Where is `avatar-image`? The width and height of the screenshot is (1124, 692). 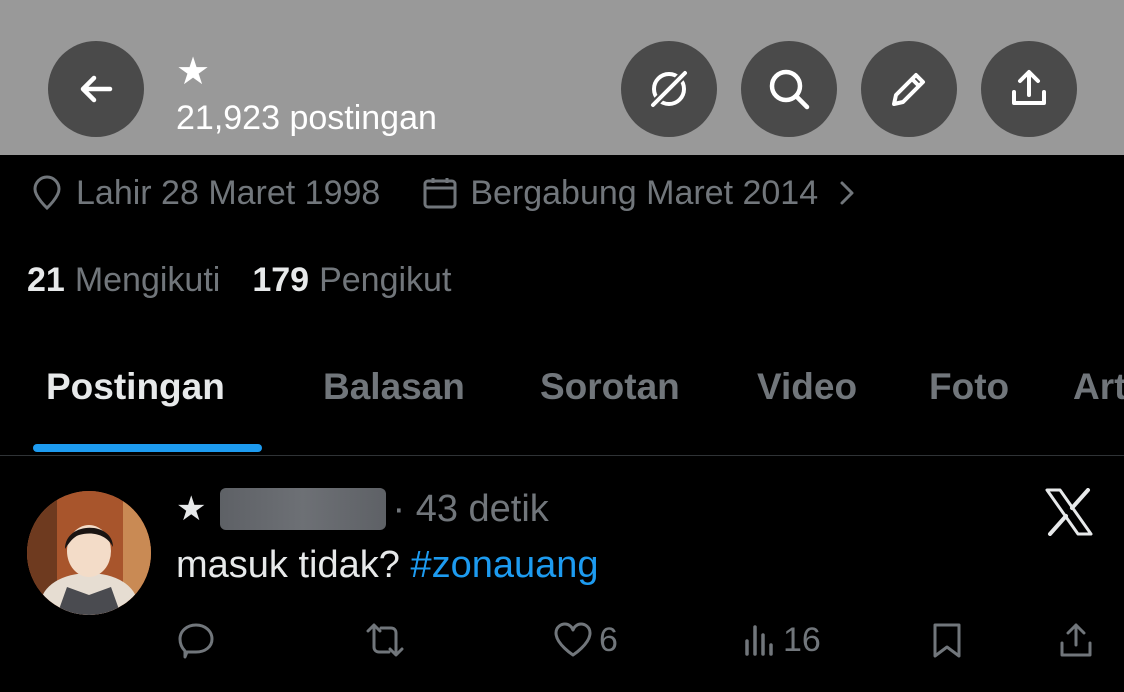
avatar-image is located at coordinates (89, 553).